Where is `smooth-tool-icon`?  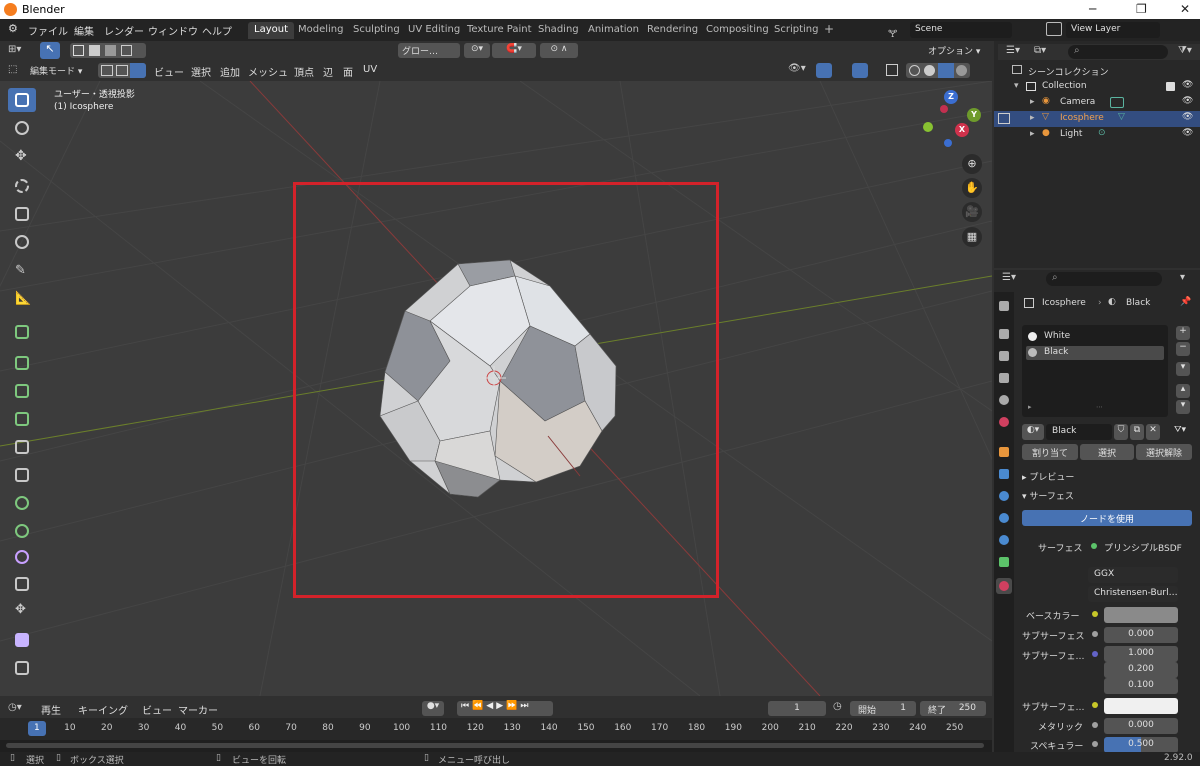 smooth-tool-icon is located at coordinates (22, 557).